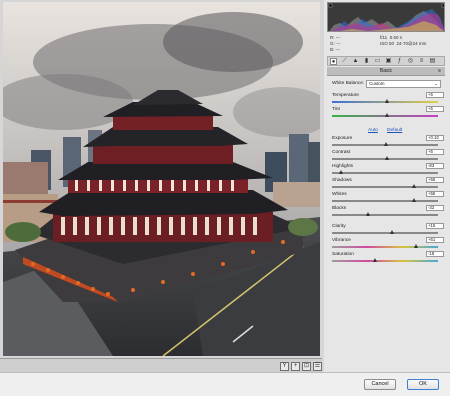 Image resolution: width=450 pixels, height=396 pixels. Describe the element at coordinates (341, 240) in the screenshot. I see `vibrance-label: Vibrance` at that location.